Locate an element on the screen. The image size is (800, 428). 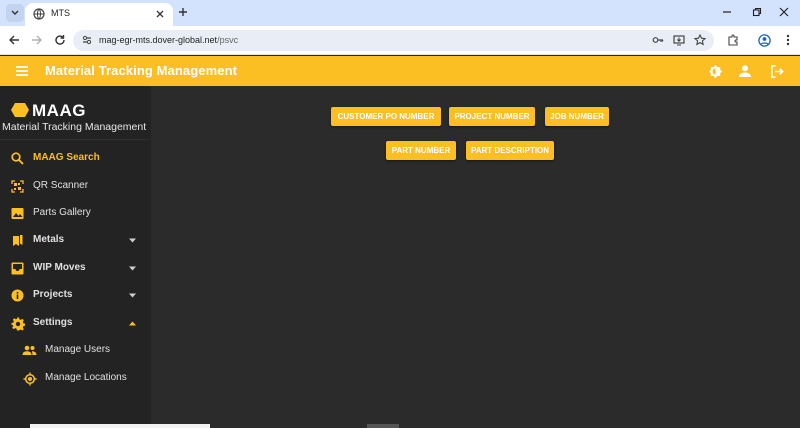
scrollbar-thumb is located at coordinates (383, 426).